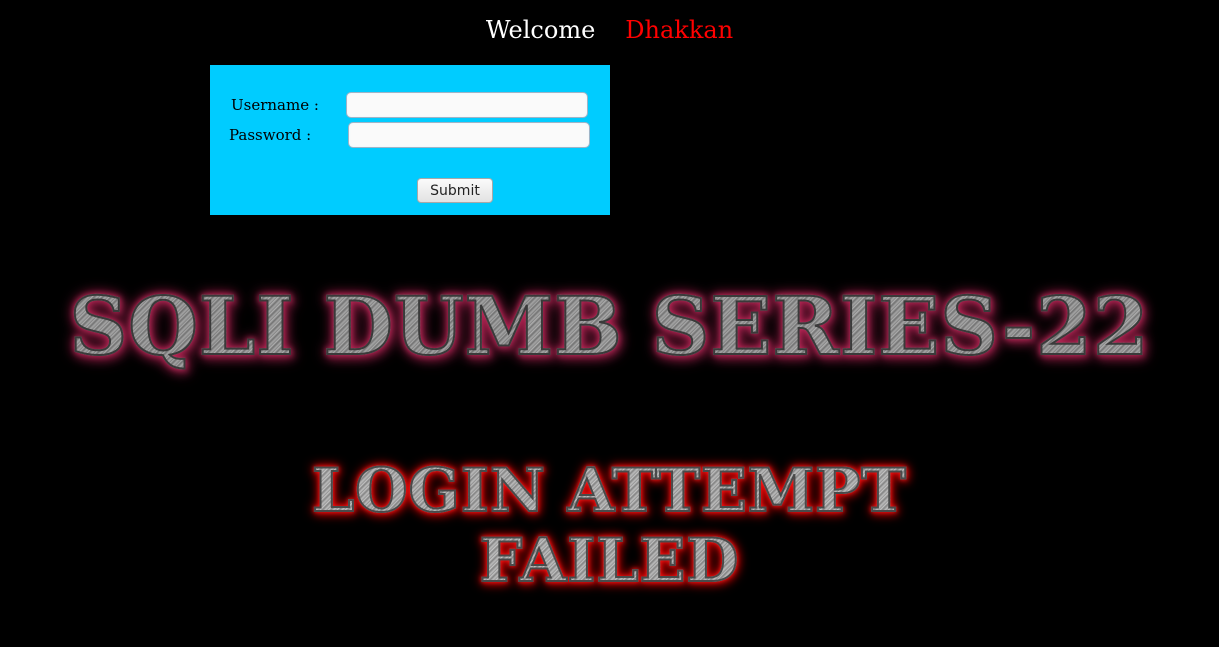 Image resolution: width=1219 pixels, height=647 pixels. What do you see at coordinates (275, 105) in the screenshot?
I see `username-label: Username :` at bounding box center [275, 105].